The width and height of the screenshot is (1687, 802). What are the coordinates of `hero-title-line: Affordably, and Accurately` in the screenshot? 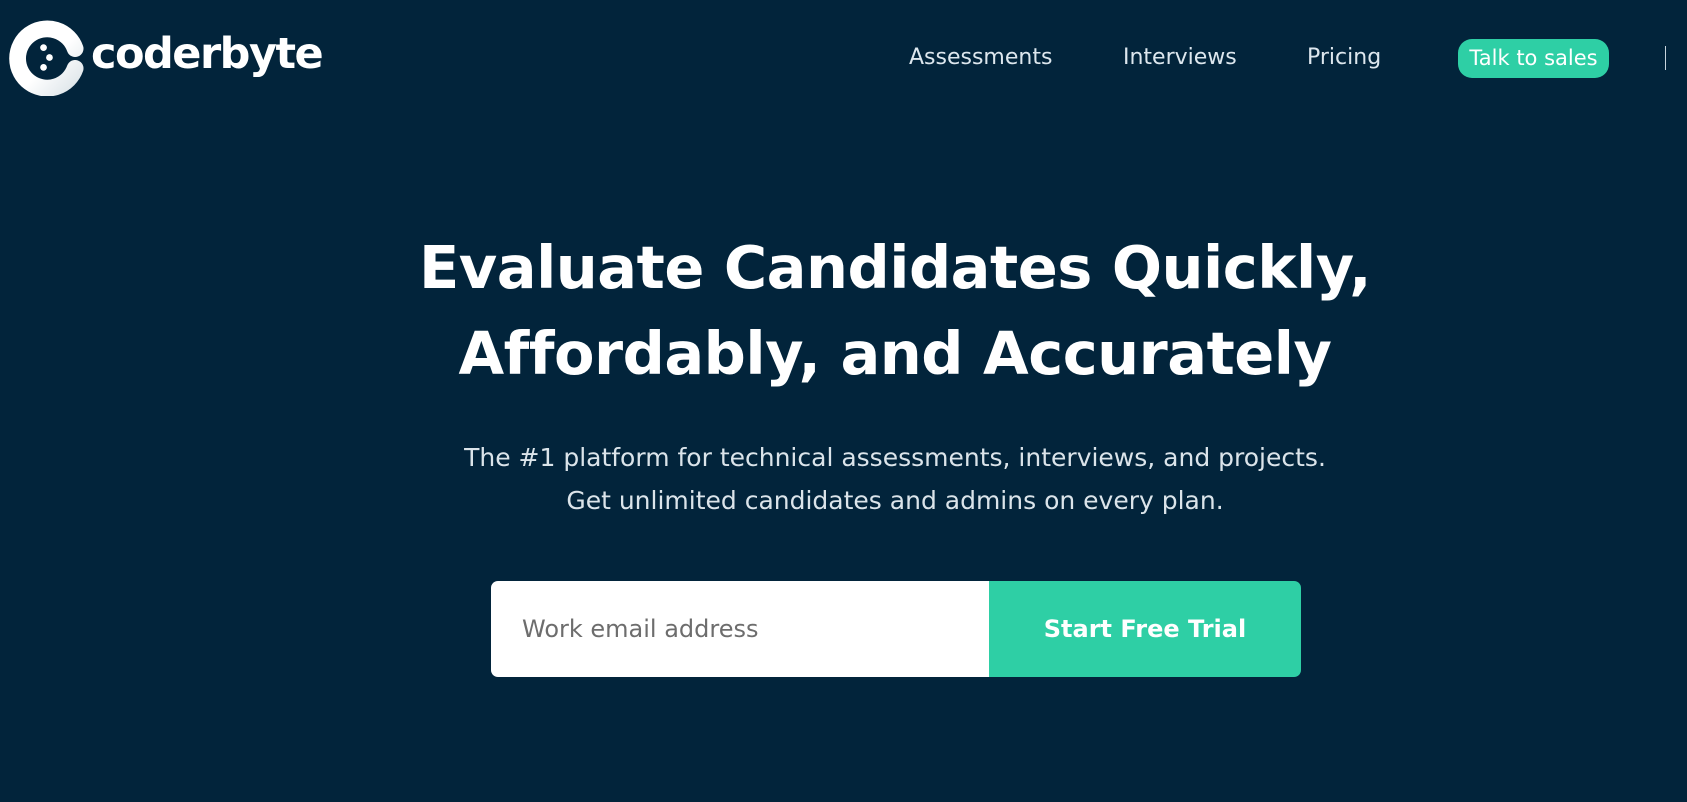 It's located at (895, 353).